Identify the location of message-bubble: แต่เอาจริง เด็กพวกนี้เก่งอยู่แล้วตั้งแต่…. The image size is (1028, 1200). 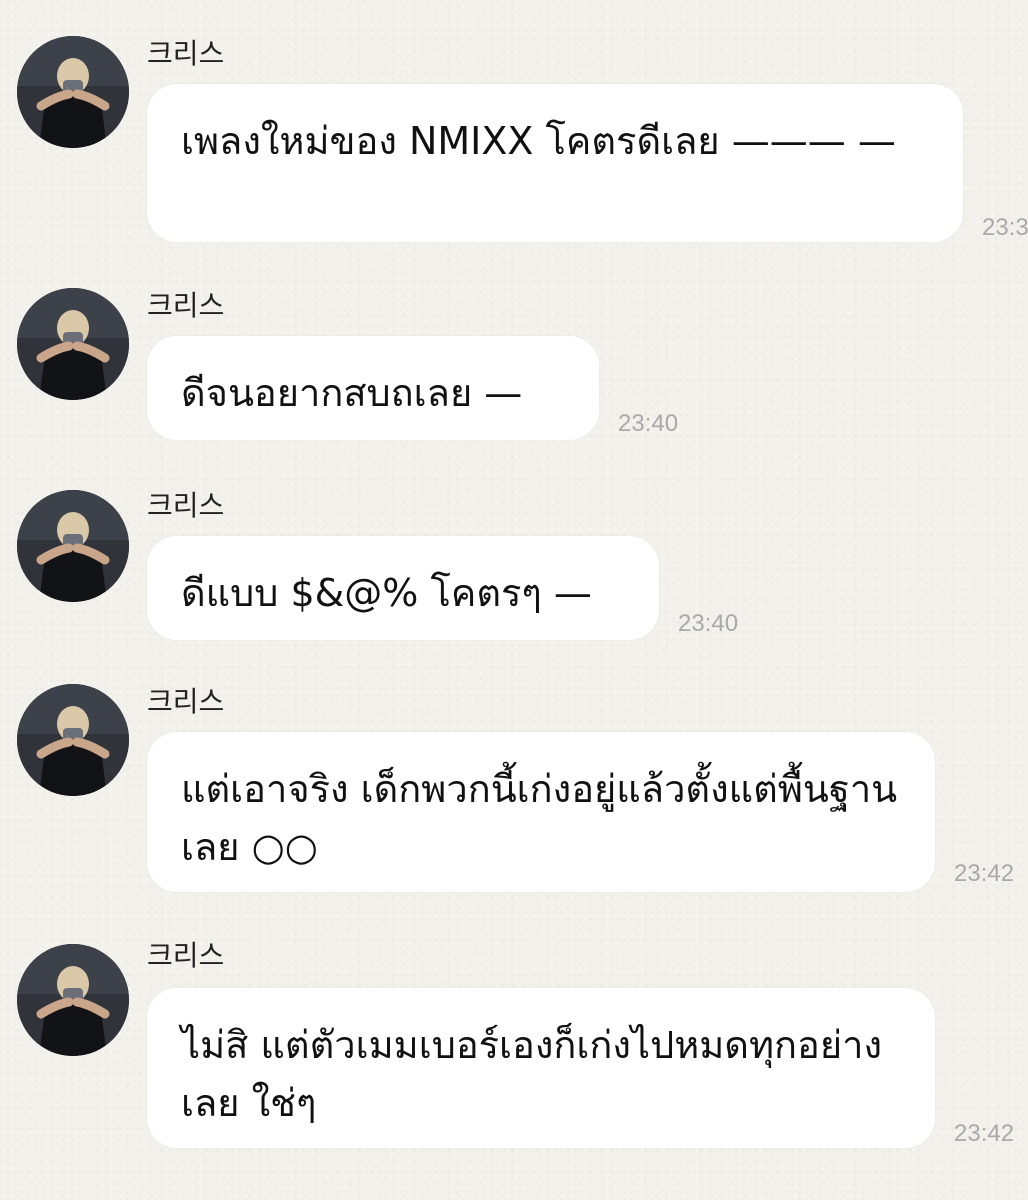
(541, 812).